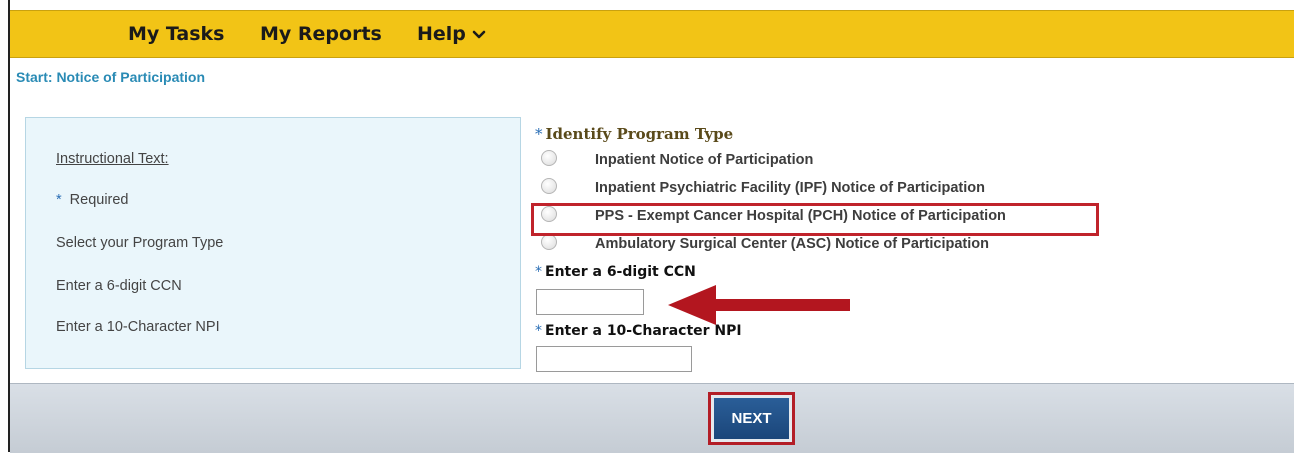 The image size is (1294, 453). What do you see at coordinates (590, 302) in the screenshot?
I see `ccn-input` at bounding box center [590, 302].